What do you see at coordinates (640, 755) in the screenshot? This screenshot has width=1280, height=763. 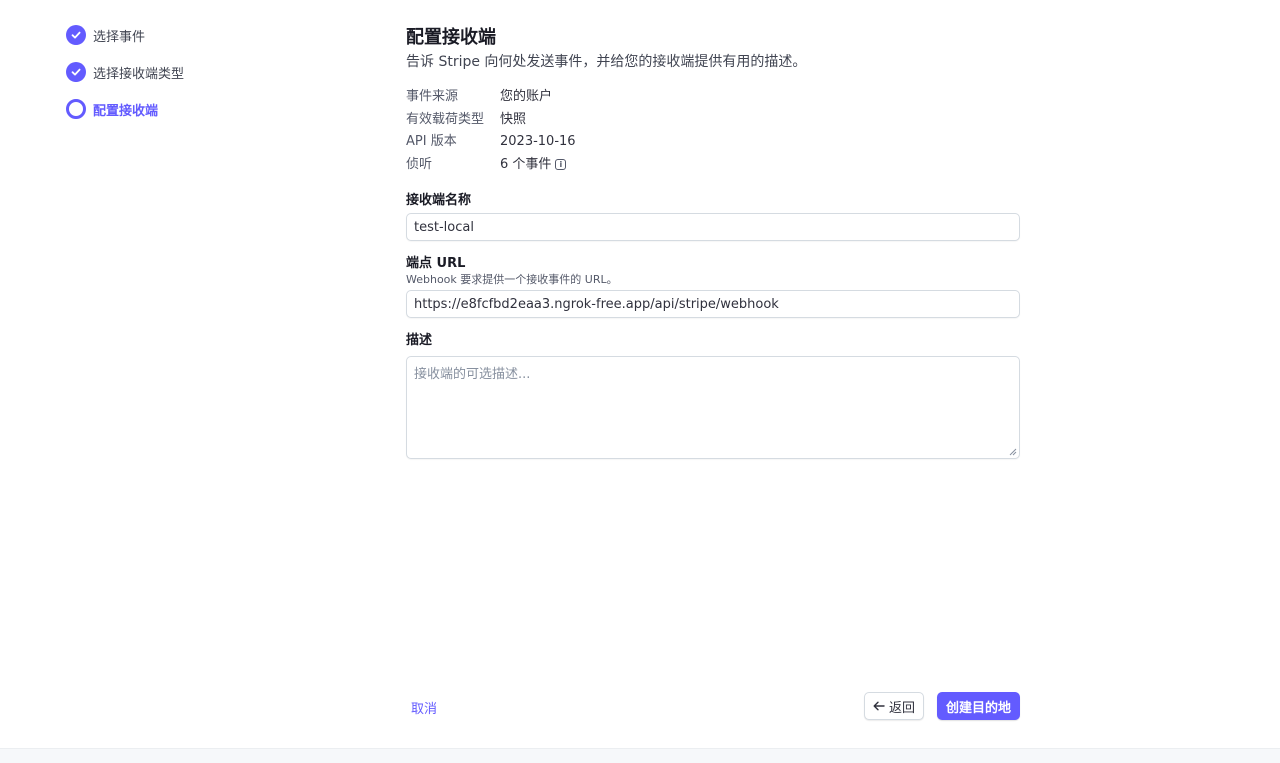 I see `bottom-bar` at bounding box center [640, 755].